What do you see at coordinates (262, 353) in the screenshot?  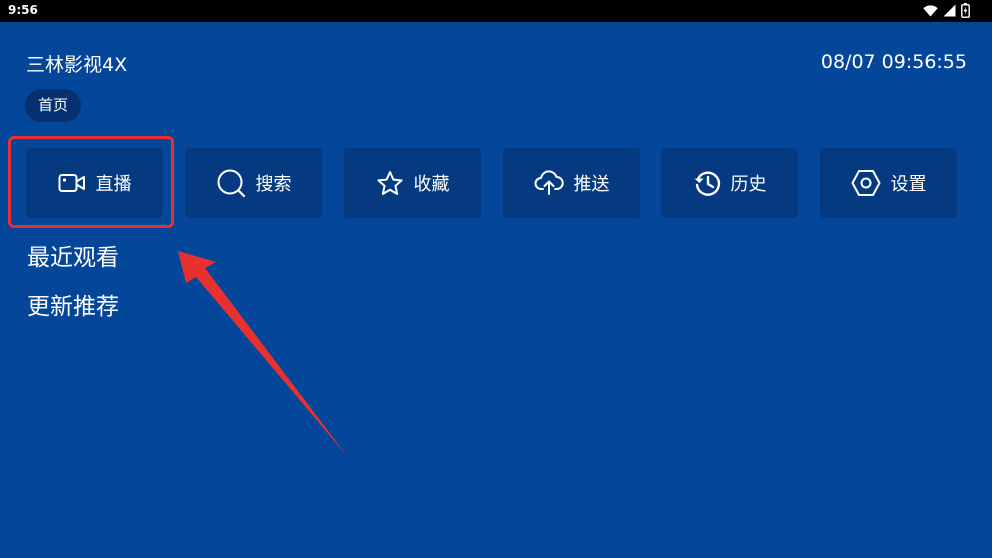 I see `annotation-arrow` at bounding box center [262, 353].